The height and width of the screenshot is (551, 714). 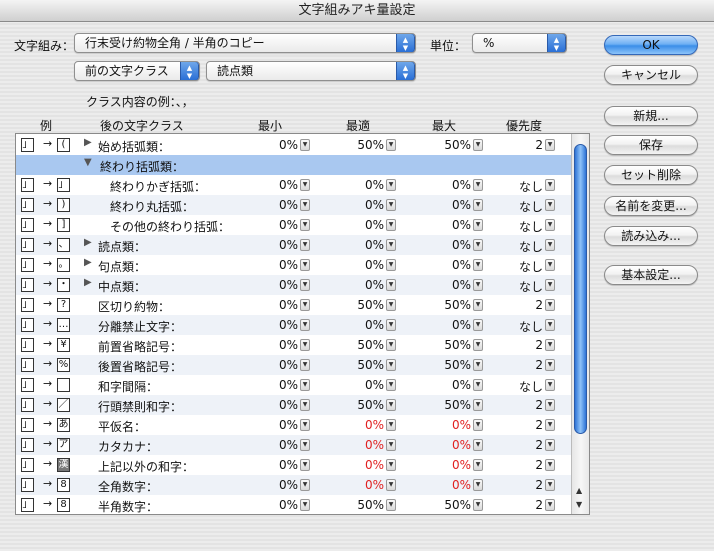 I want to click on table-row: 」 → アカタカナ： 0% ▼ 0% ▼ 0% ▼ 2 ▼, so click(x=294, y=445).